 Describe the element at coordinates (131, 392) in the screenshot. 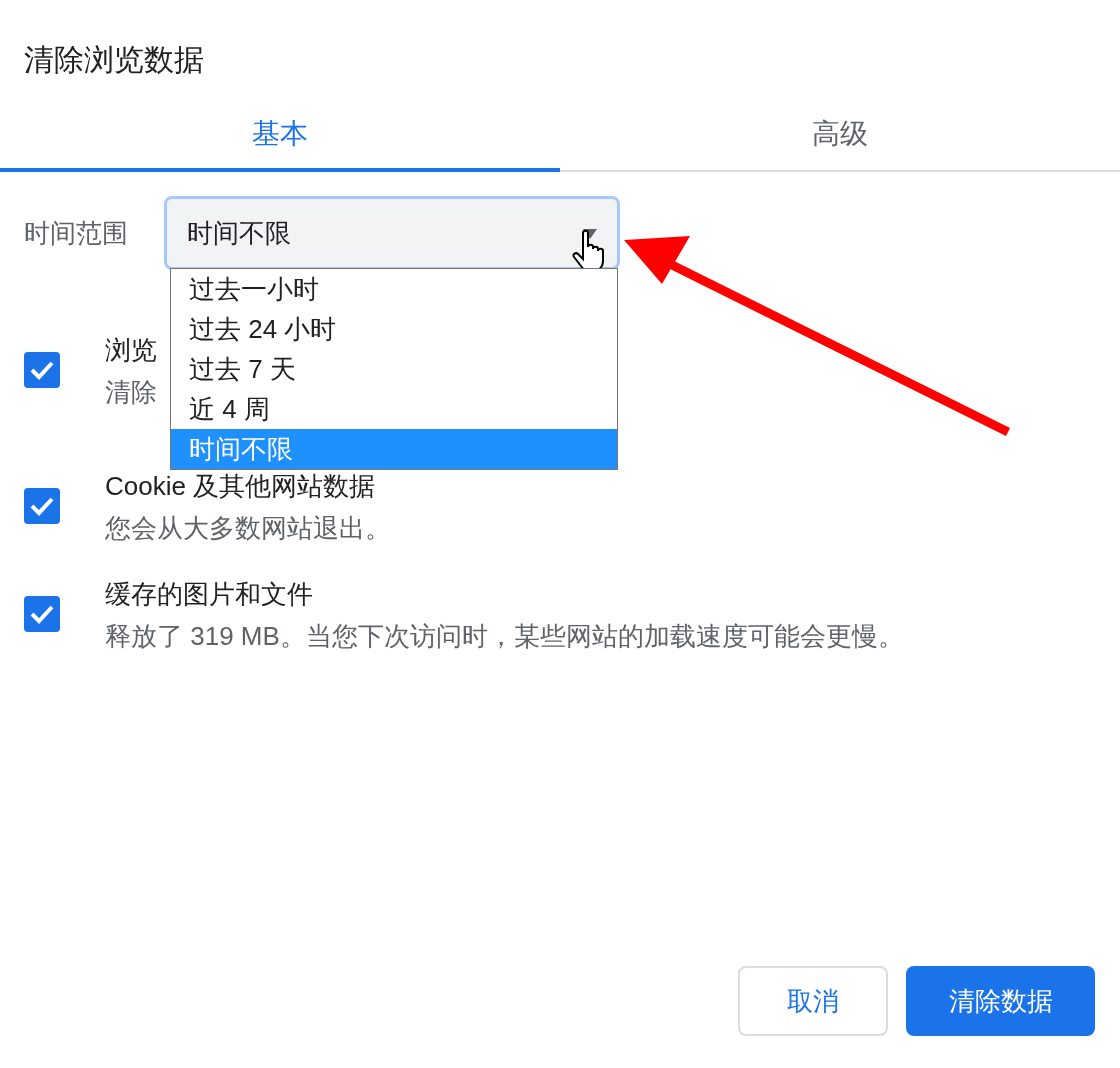

I see `item-description: 清除` at that location.